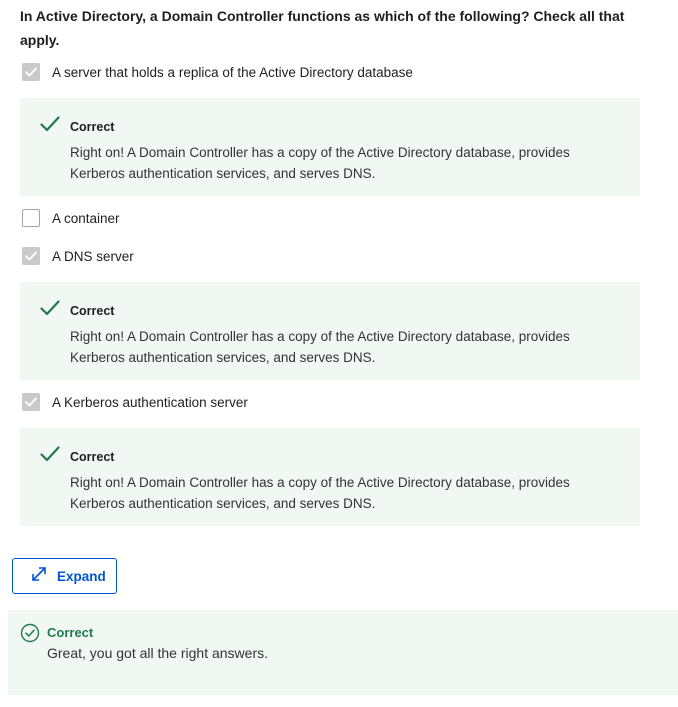 This screenshot has height=707, width=678. What do you see at coordinates (93, 256) in the screenshot?
I see `option-label: A DNS server` at bounding box center [93, 256].